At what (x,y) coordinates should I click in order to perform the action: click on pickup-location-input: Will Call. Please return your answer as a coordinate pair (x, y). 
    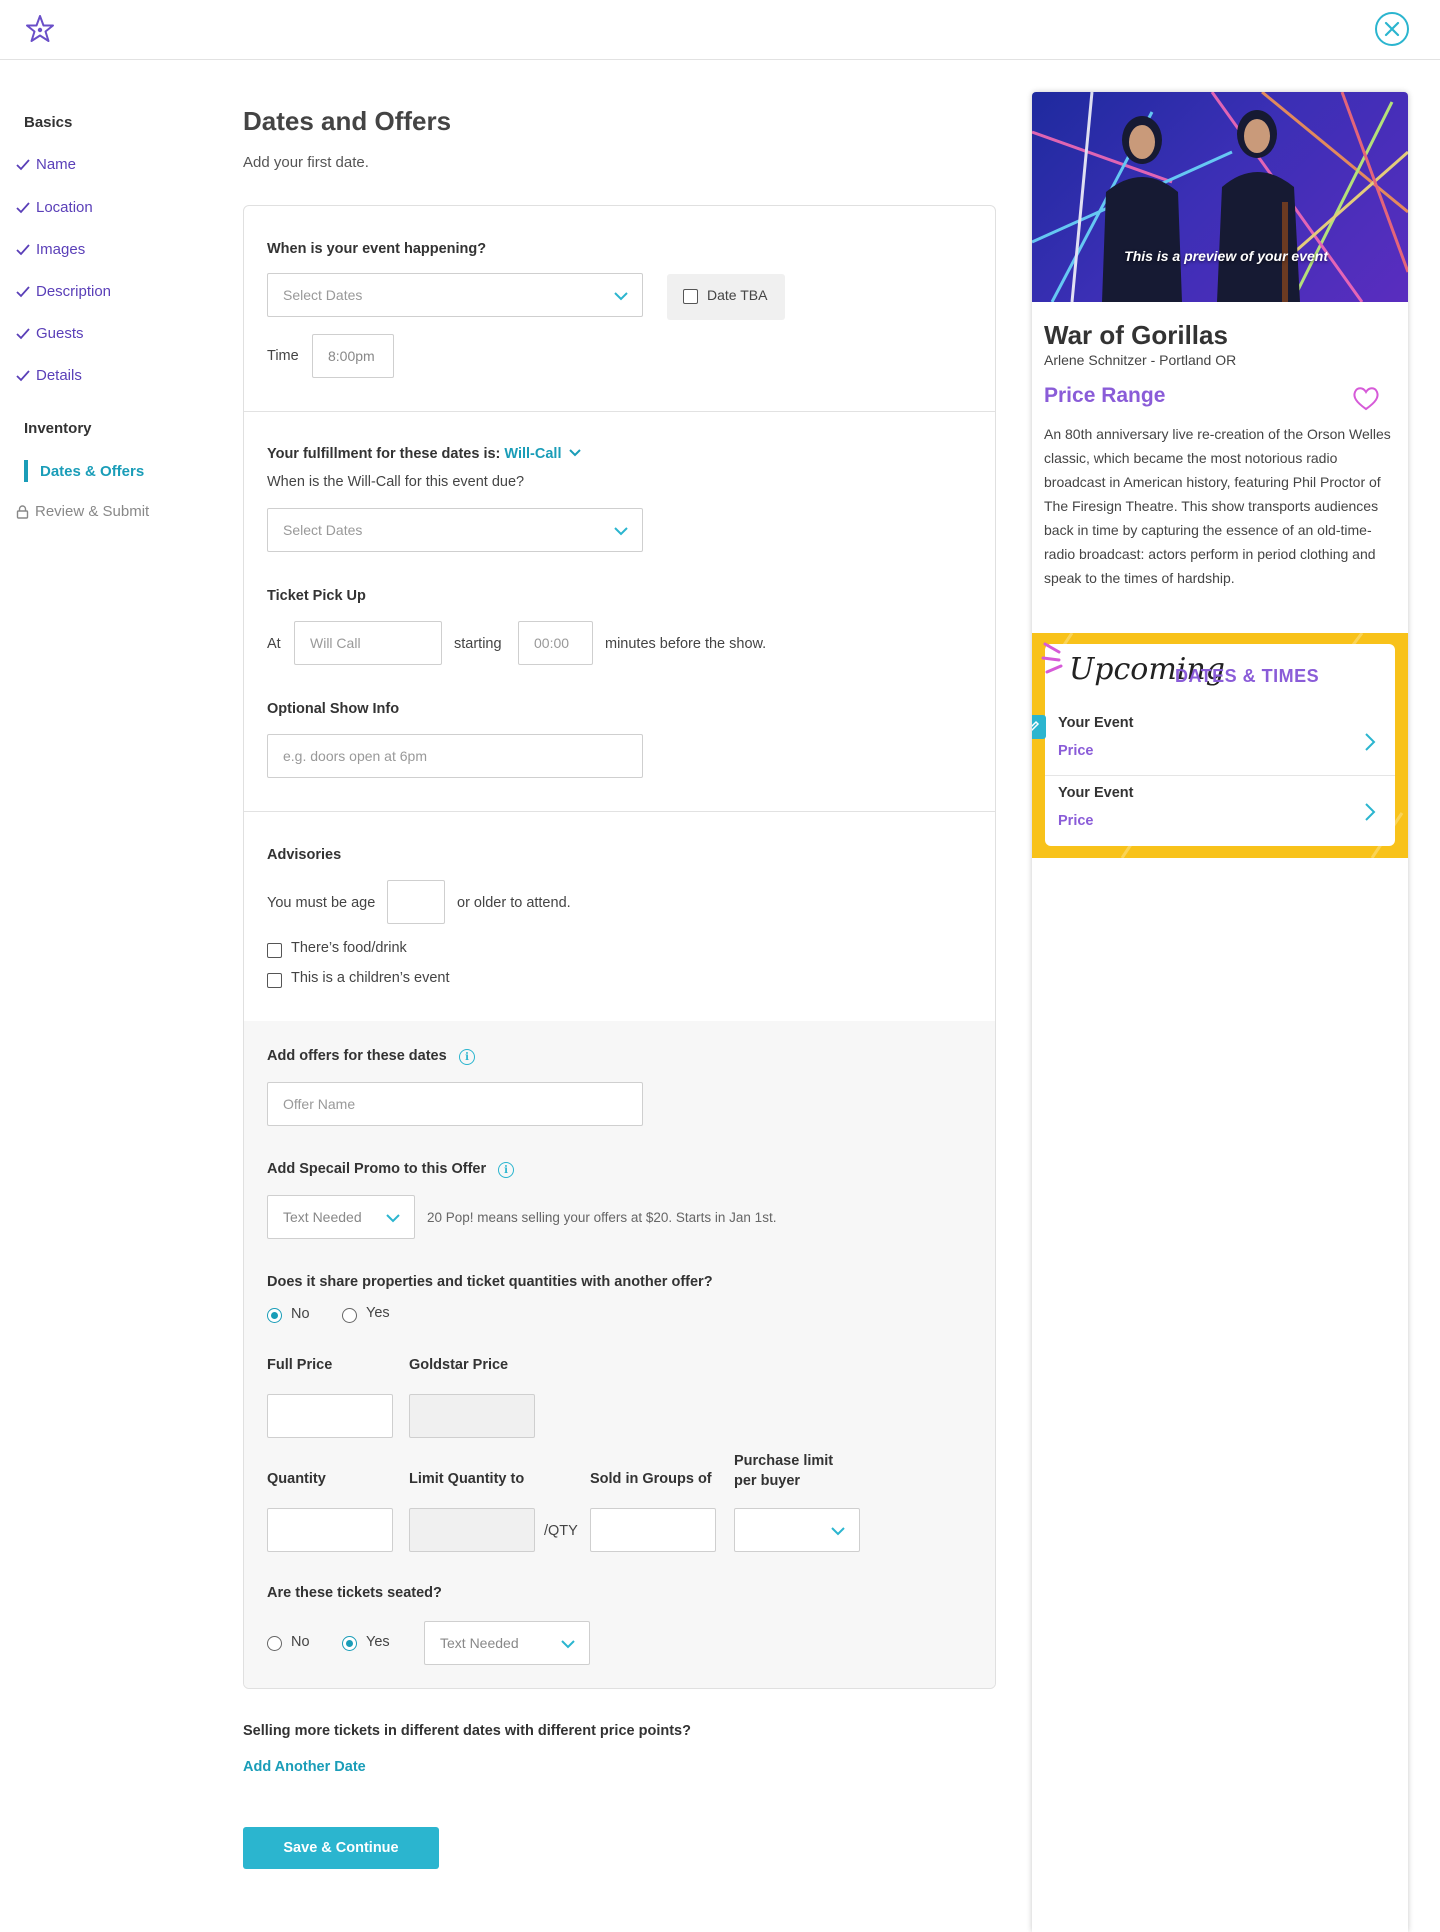
    Looking at the image, I should click on (368, 643).